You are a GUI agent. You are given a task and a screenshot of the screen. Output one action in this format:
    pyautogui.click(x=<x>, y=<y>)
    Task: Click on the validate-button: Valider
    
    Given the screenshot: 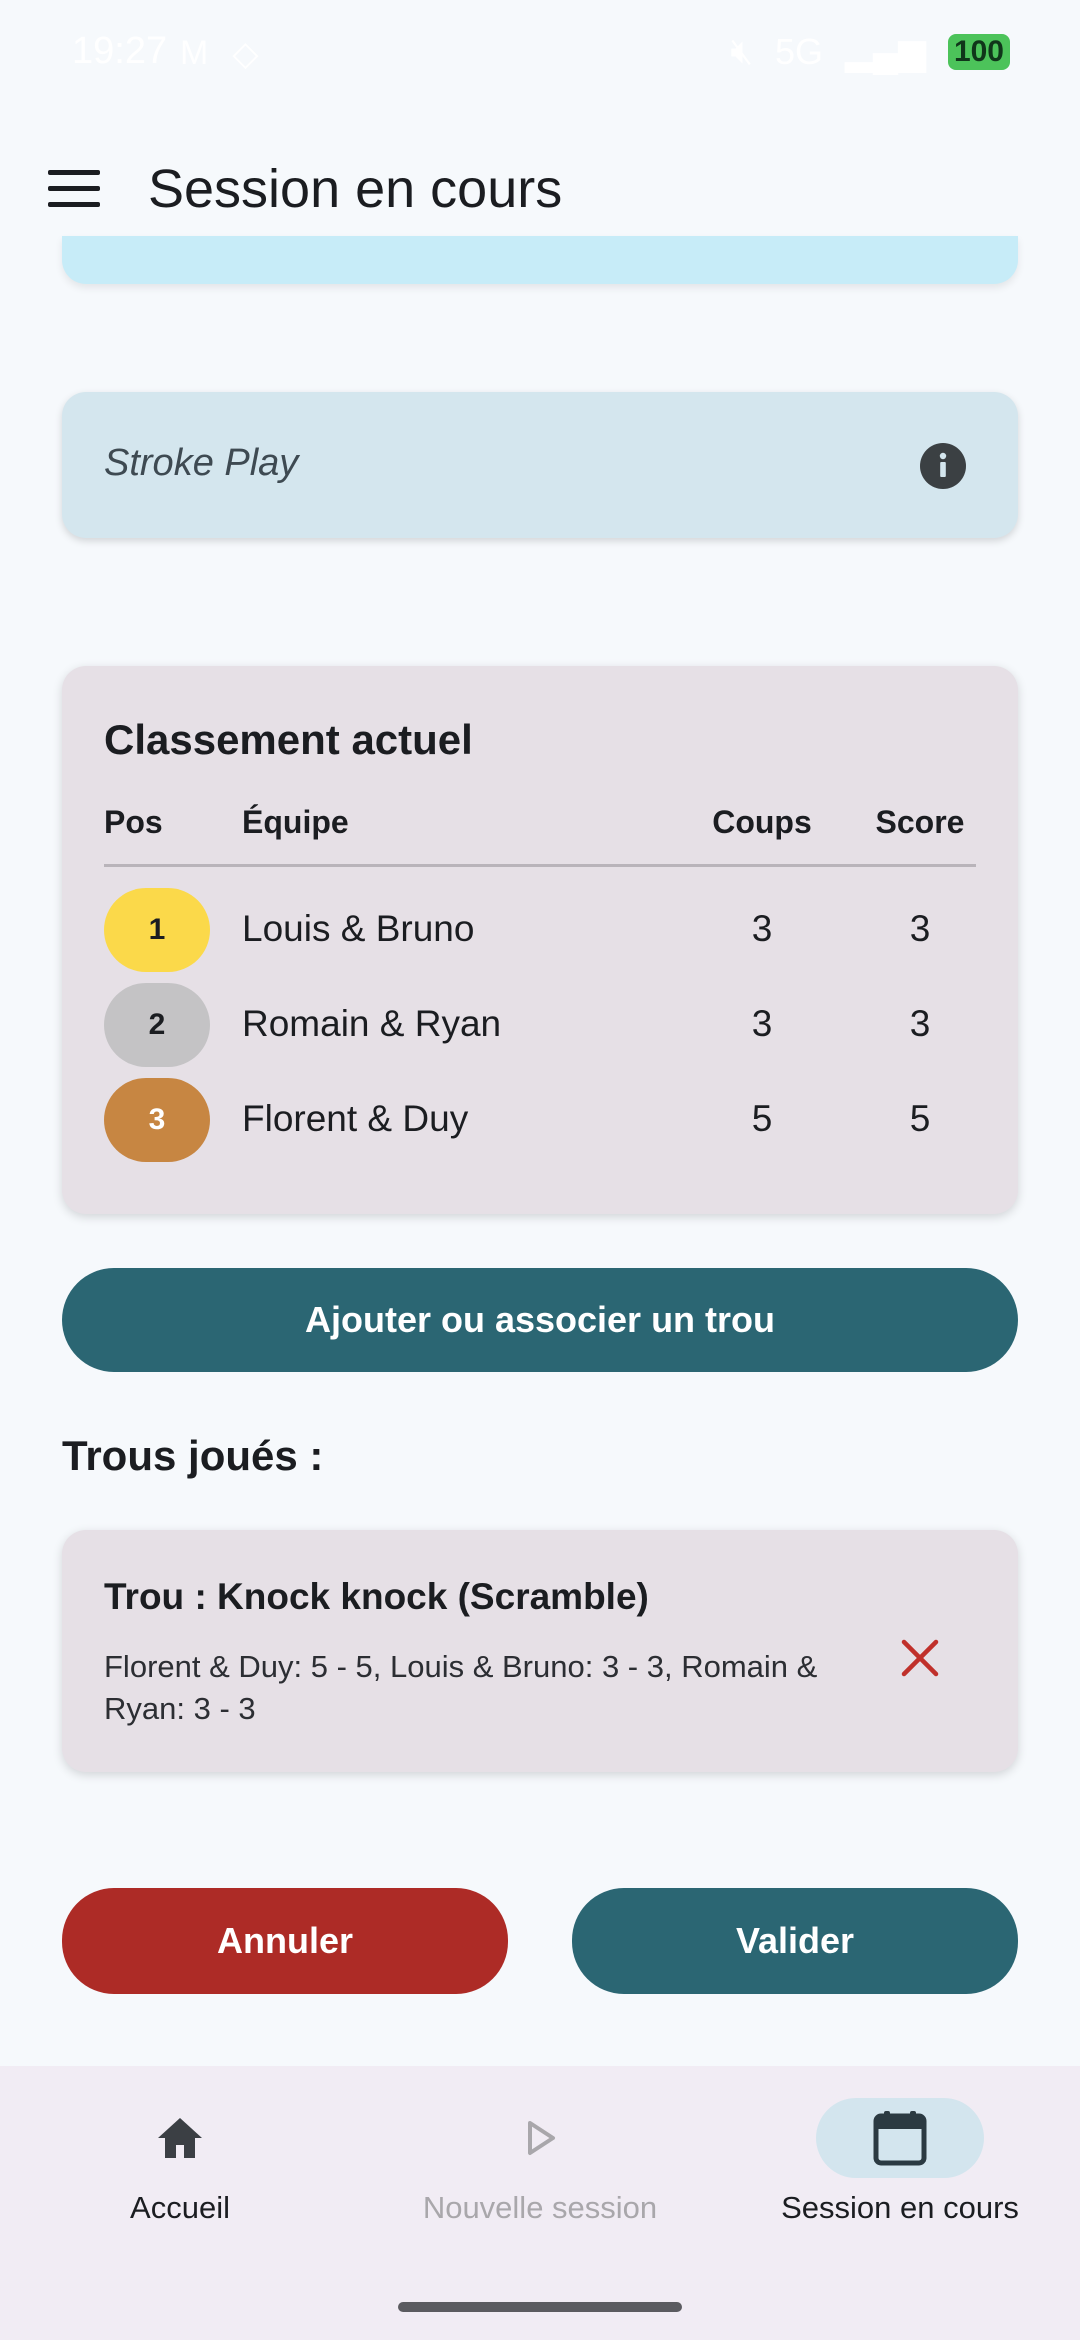 What is the action you would take?
    pyautogui.click(x=795, y=1941)
    